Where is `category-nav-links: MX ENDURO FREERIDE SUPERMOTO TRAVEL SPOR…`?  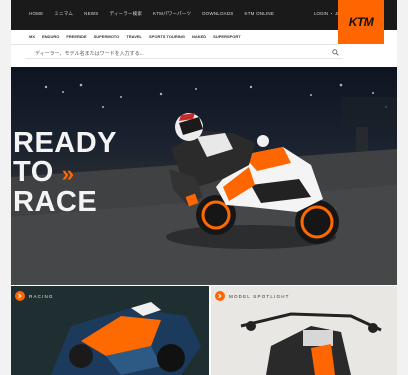
category-nav-links: MX ENDURO FREERIDE SUPERMOTO TRAVEL SPOR… is located at coordinates (135, 36).